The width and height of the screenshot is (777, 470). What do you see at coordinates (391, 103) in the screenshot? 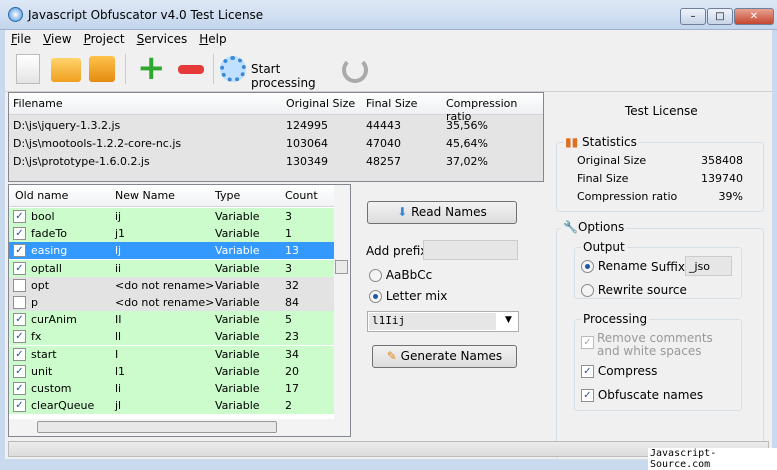
I see `col-final-size: Final Size` at bounding box center [391, 103].